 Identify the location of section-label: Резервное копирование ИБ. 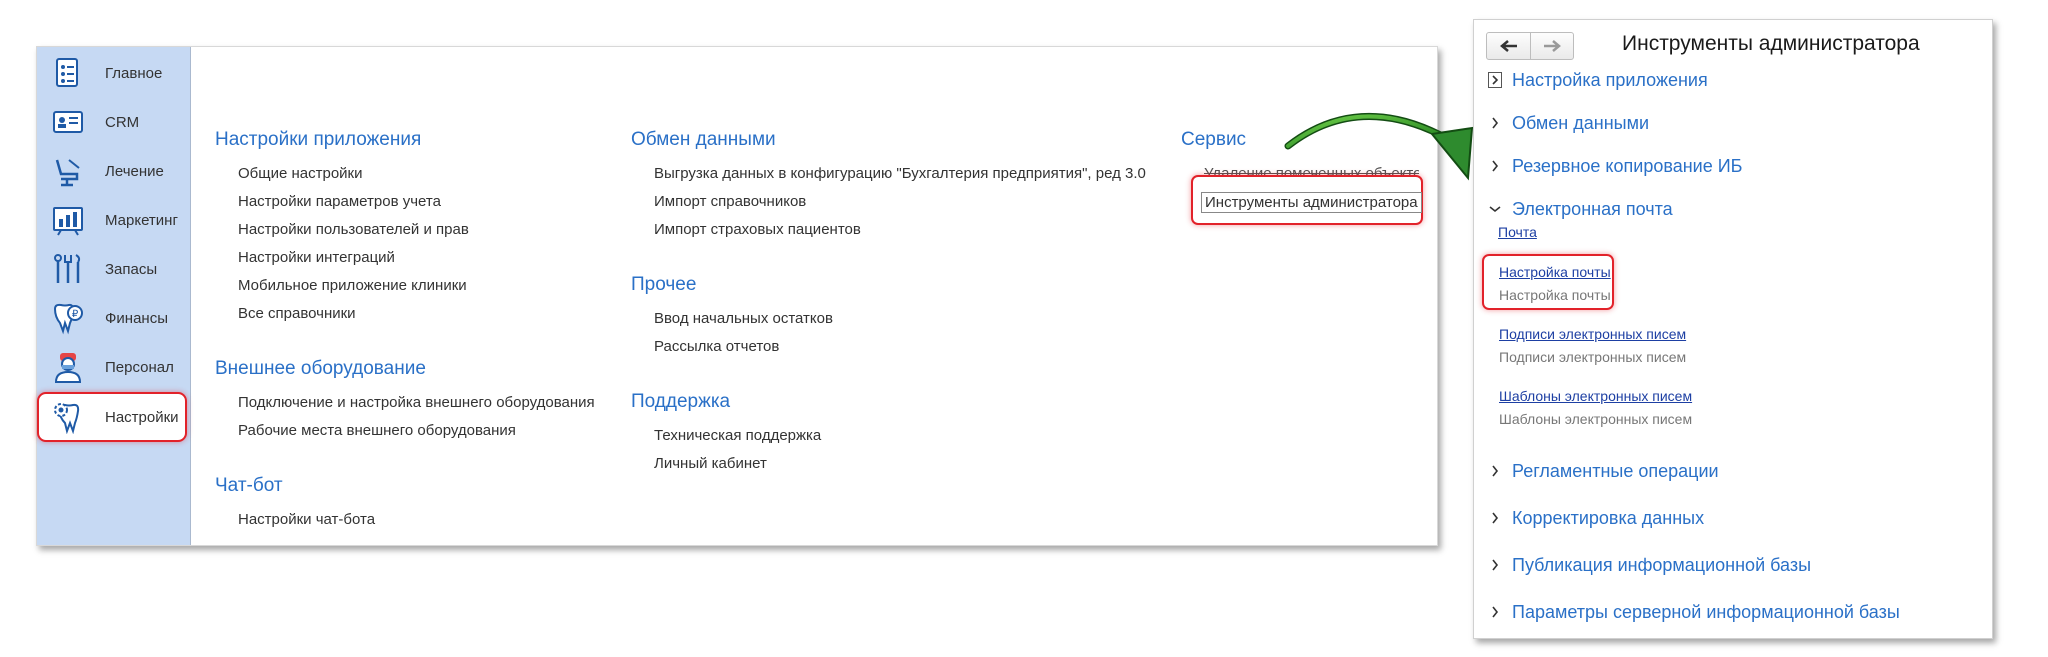
(1627, 165).